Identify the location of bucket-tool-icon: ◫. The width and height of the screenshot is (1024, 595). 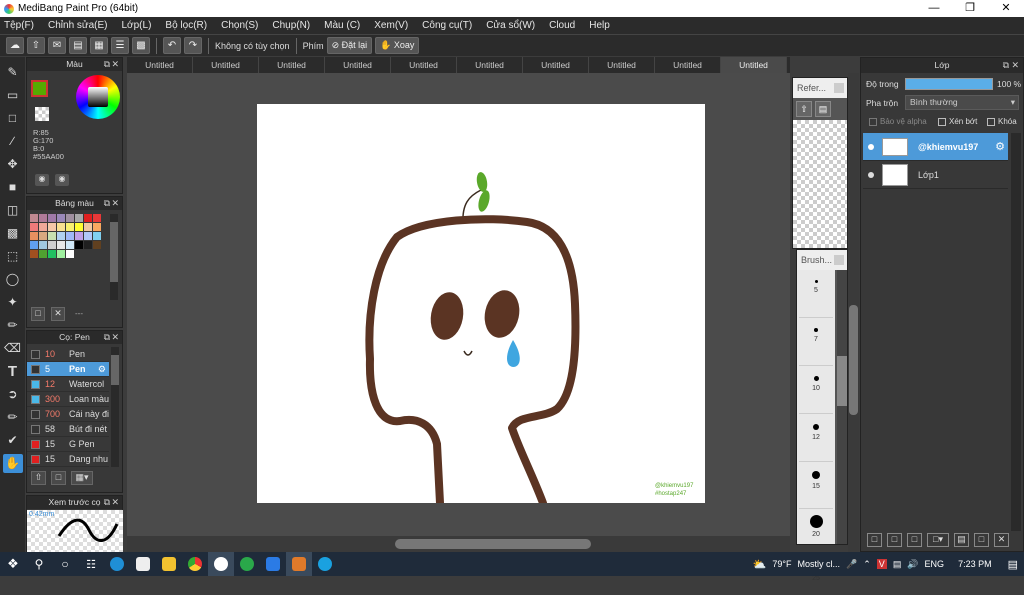
(13, 210).